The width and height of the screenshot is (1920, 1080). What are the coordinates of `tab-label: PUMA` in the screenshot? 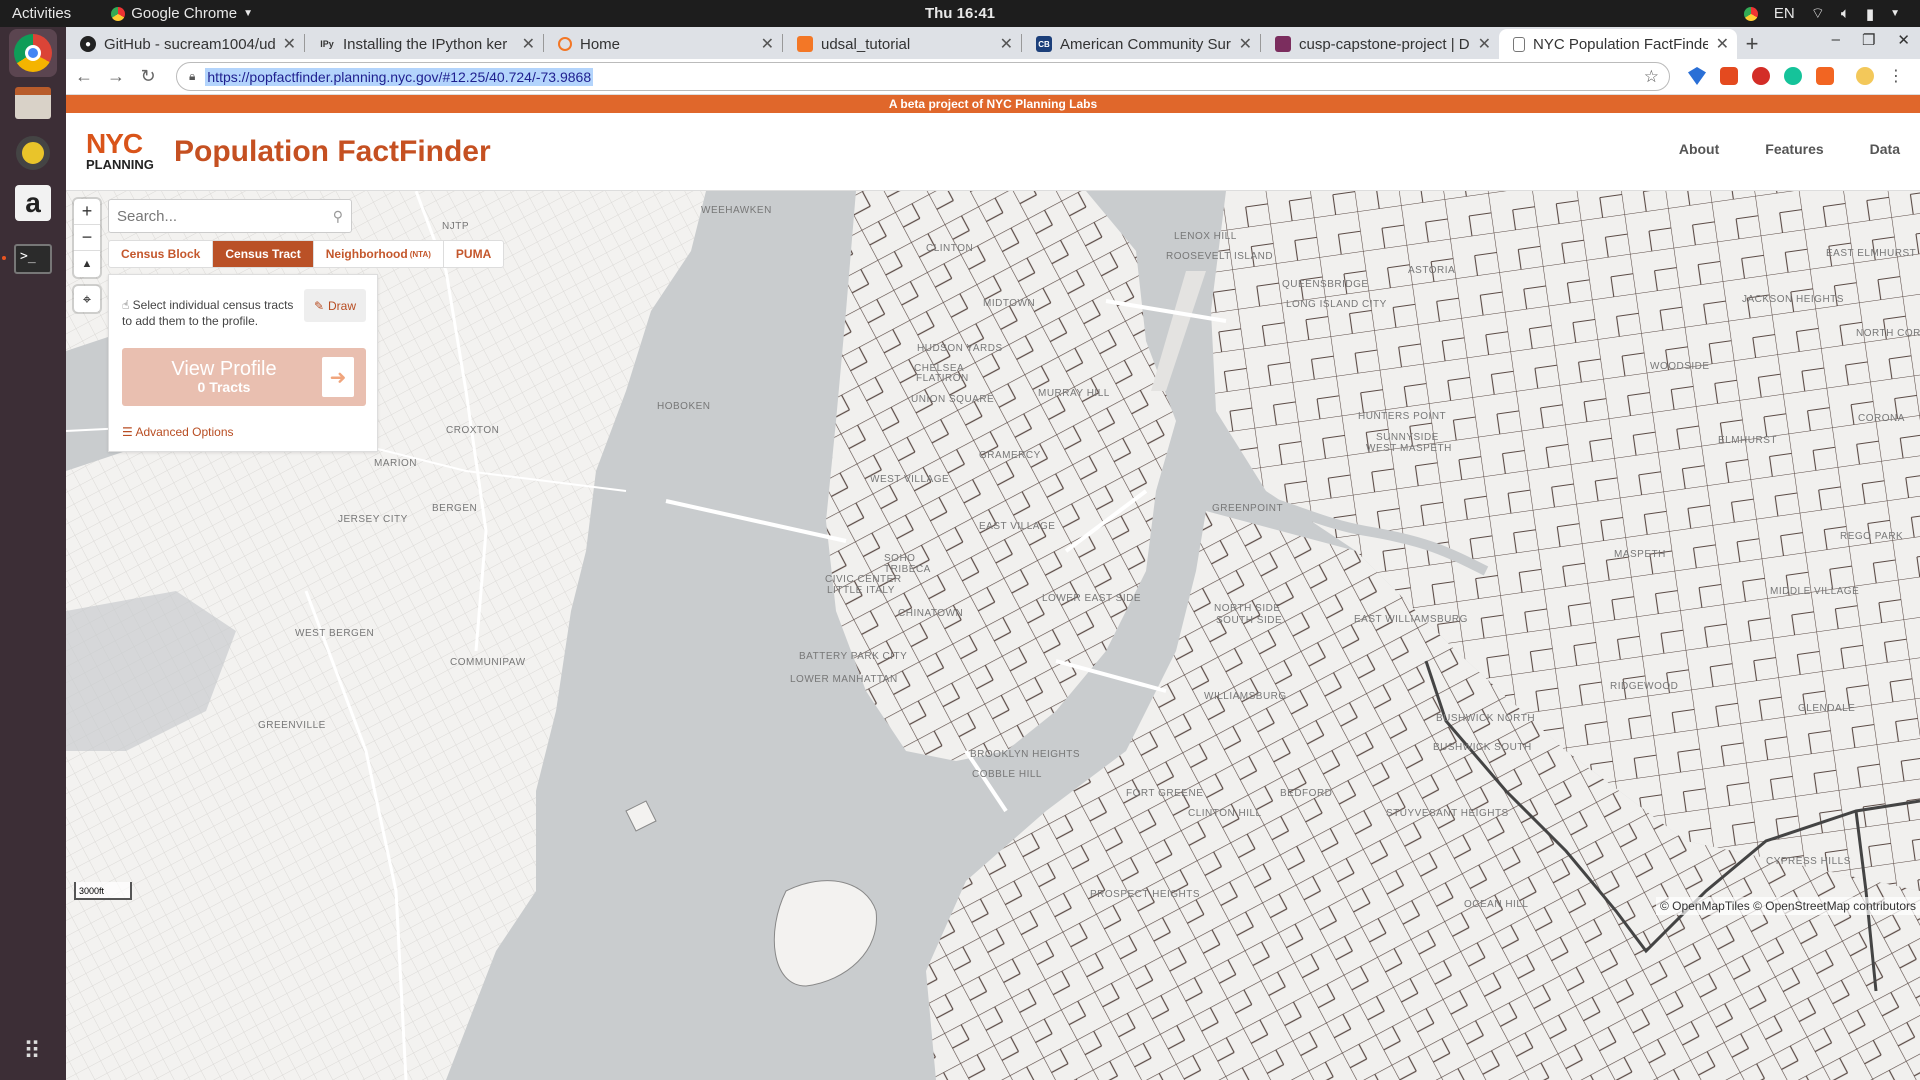 It's located at (473, 254).